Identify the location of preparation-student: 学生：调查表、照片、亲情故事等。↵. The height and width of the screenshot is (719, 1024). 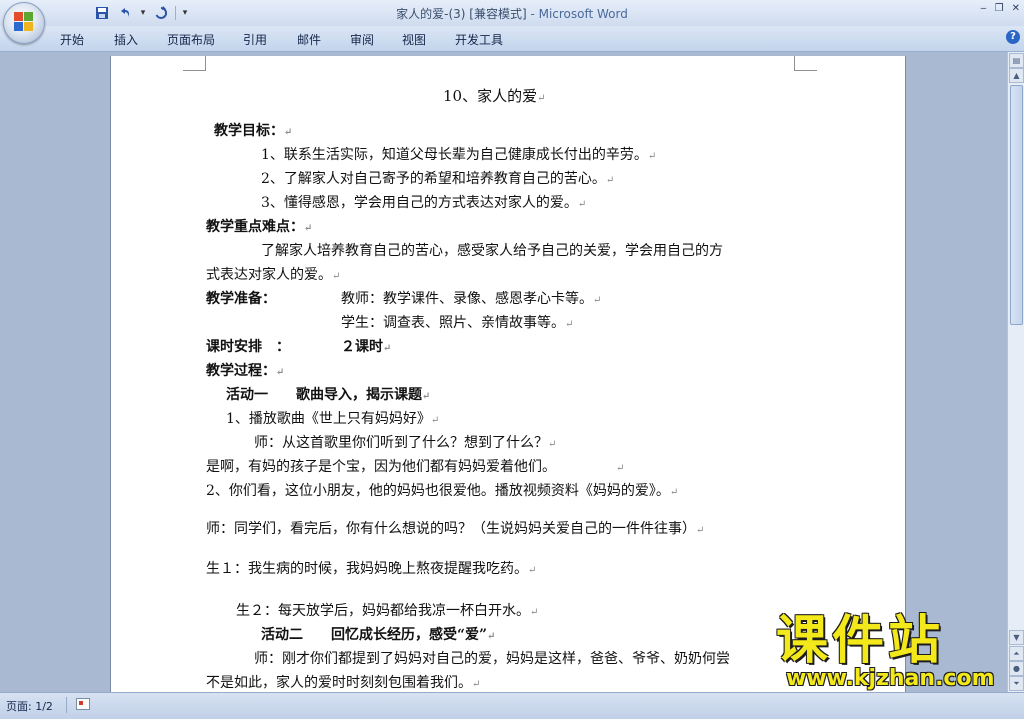
(457, 323).